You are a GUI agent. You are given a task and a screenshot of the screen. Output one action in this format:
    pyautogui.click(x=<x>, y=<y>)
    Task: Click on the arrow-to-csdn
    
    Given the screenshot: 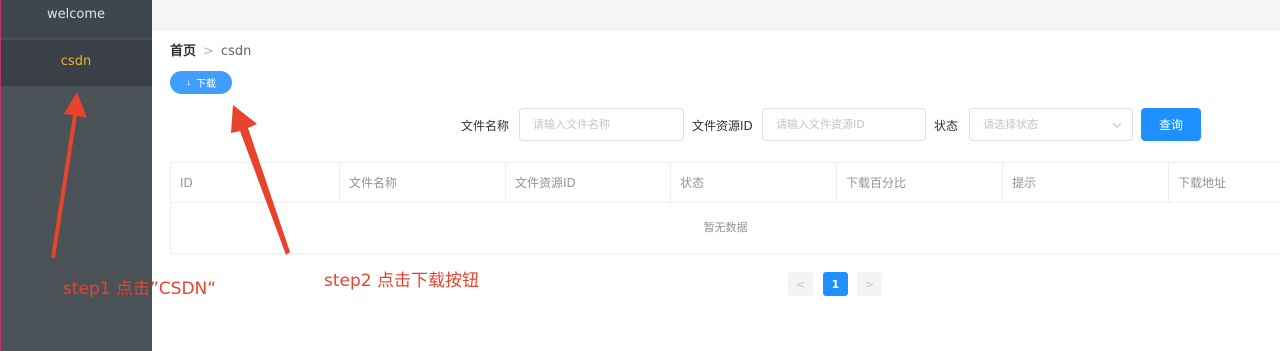 What is the action you would take?
    pyautogui.click(x=69, y=175)
    